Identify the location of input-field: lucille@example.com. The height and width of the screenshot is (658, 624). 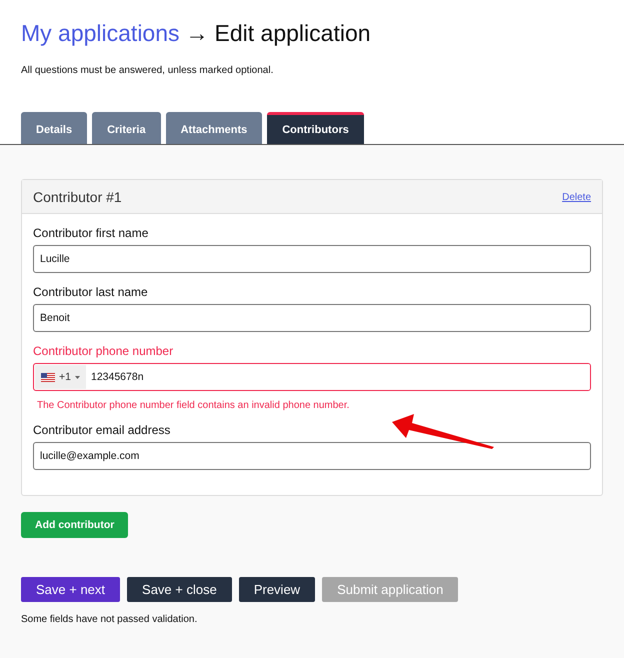
(312, 456).